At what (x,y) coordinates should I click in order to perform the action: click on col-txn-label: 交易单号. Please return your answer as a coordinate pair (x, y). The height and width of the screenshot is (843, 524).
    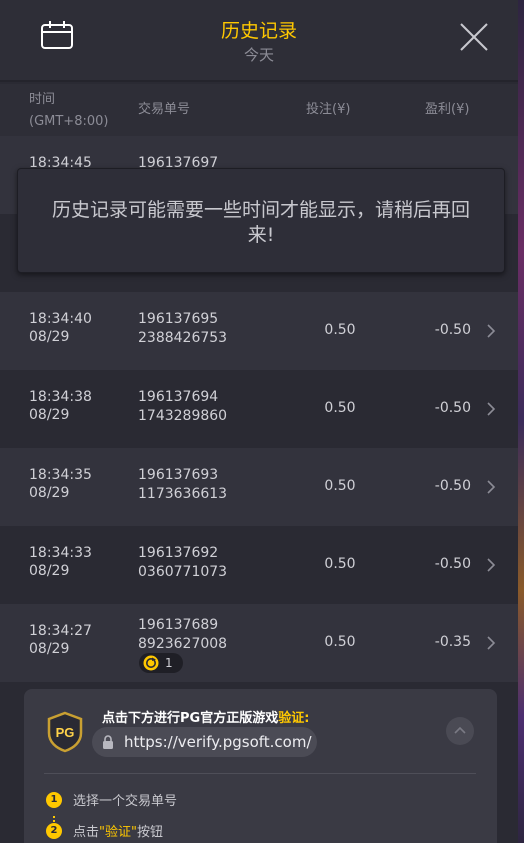
    Looking at the image, I should click on (164, 109).